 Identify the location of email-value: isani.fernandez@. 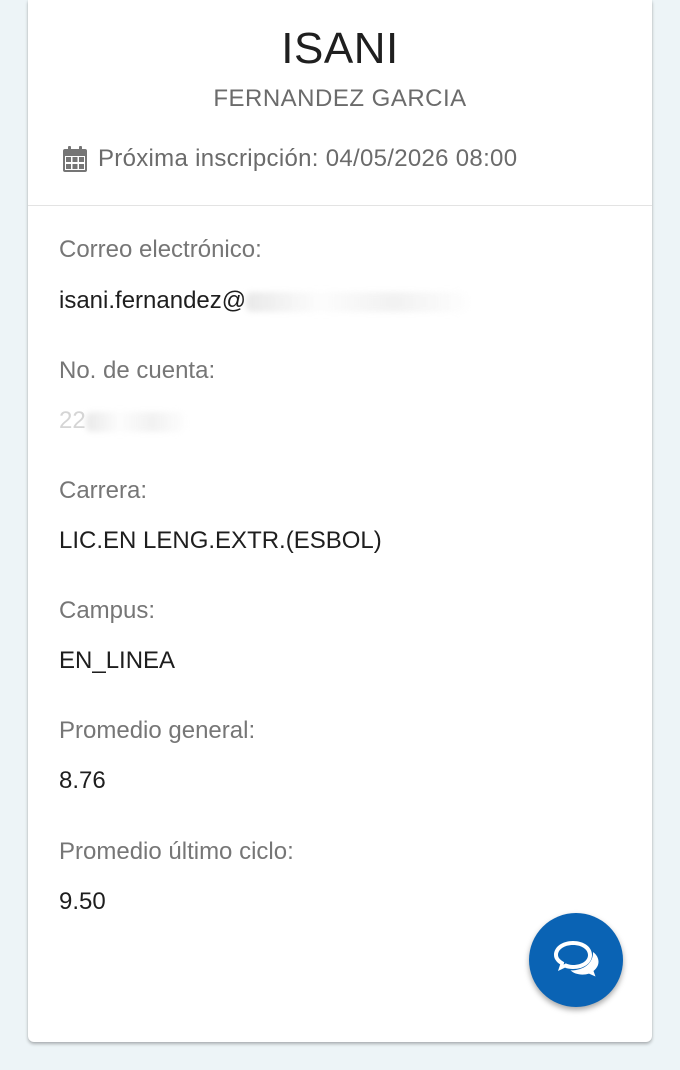
(264, 301).